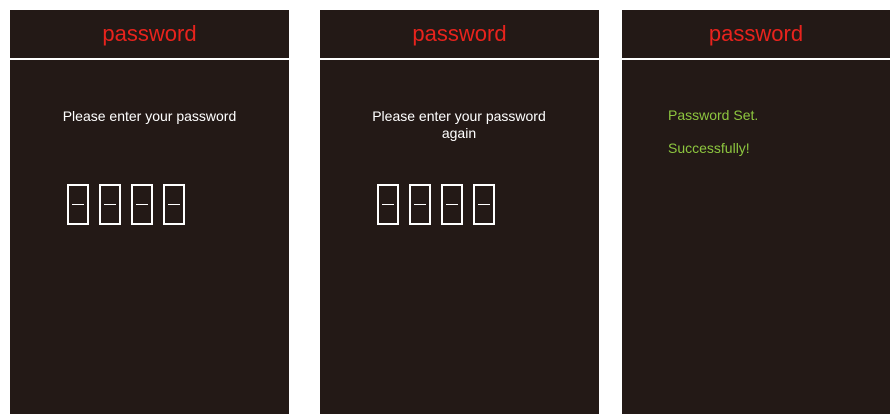 The height and width of the screenshot is (414, 890). What do you see at coordinates (149, 116) in the screenshot?
I see `enter-password-prompt: Please enter your password` at bounding box center [149, 116].